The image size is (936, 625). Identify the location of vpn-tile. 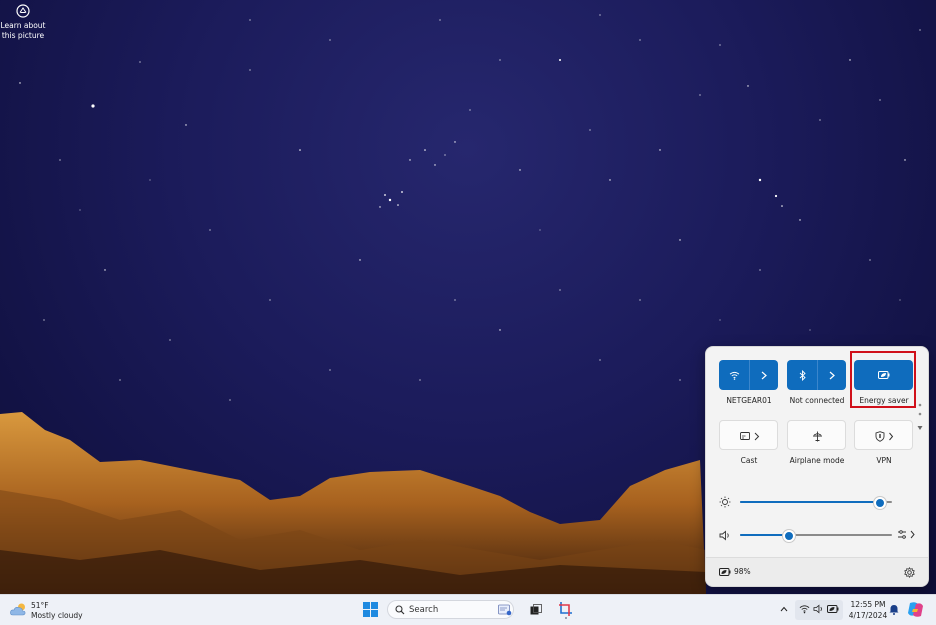
(883, 435).